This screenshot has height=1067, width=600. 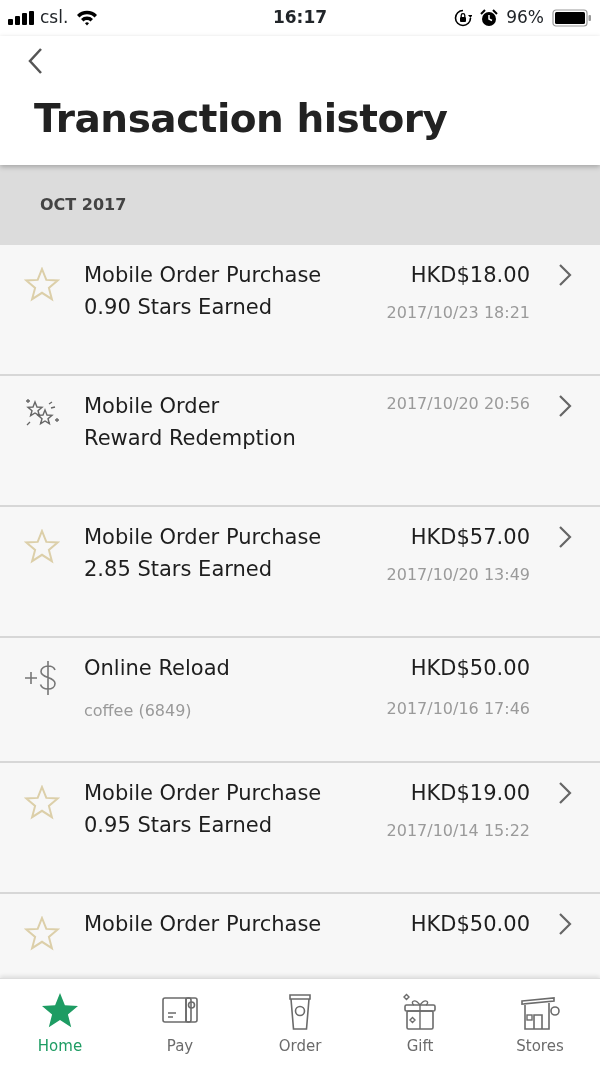 What do you see at coordinates (179, 825) in the screenshot?
I see `transaction-detail: 0.95 Stars Earned` at bounding box center [179, 825].